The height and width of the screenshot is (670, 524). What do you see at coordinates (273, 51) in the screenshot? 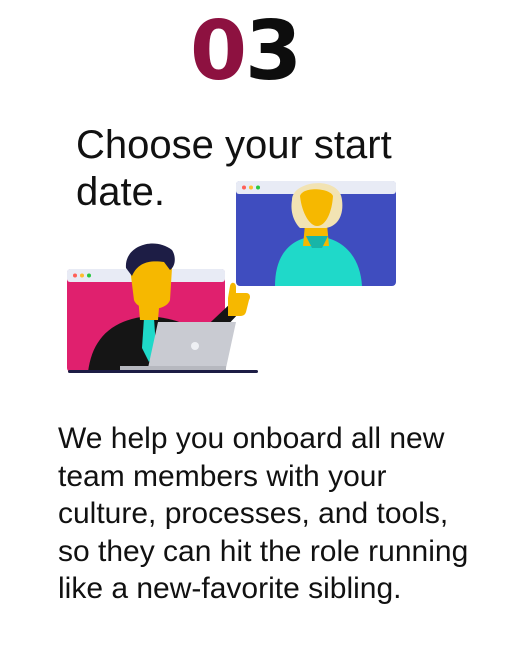
I see `step-number-second-digit: 3` at bounding box center [273, 51].